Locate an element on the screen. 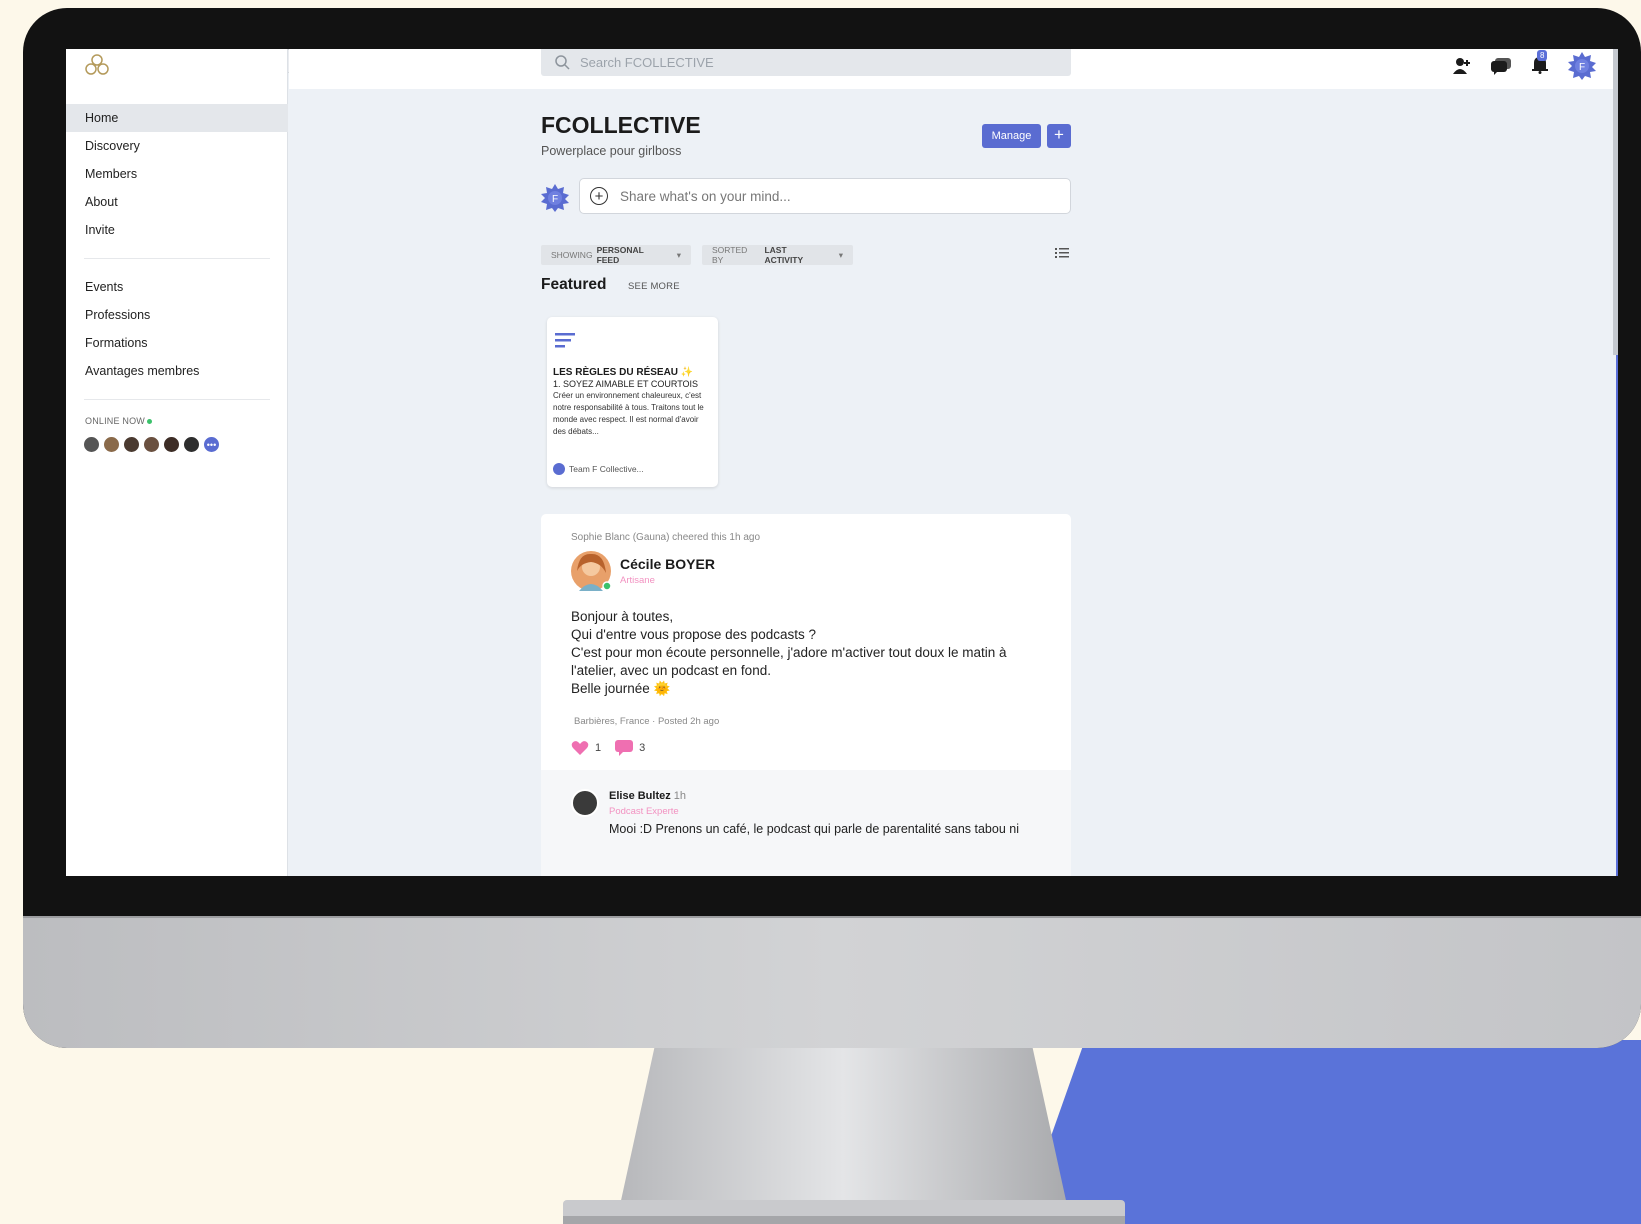  commenter-name-text: Elise Bultez is located at coordinates (640, 796).